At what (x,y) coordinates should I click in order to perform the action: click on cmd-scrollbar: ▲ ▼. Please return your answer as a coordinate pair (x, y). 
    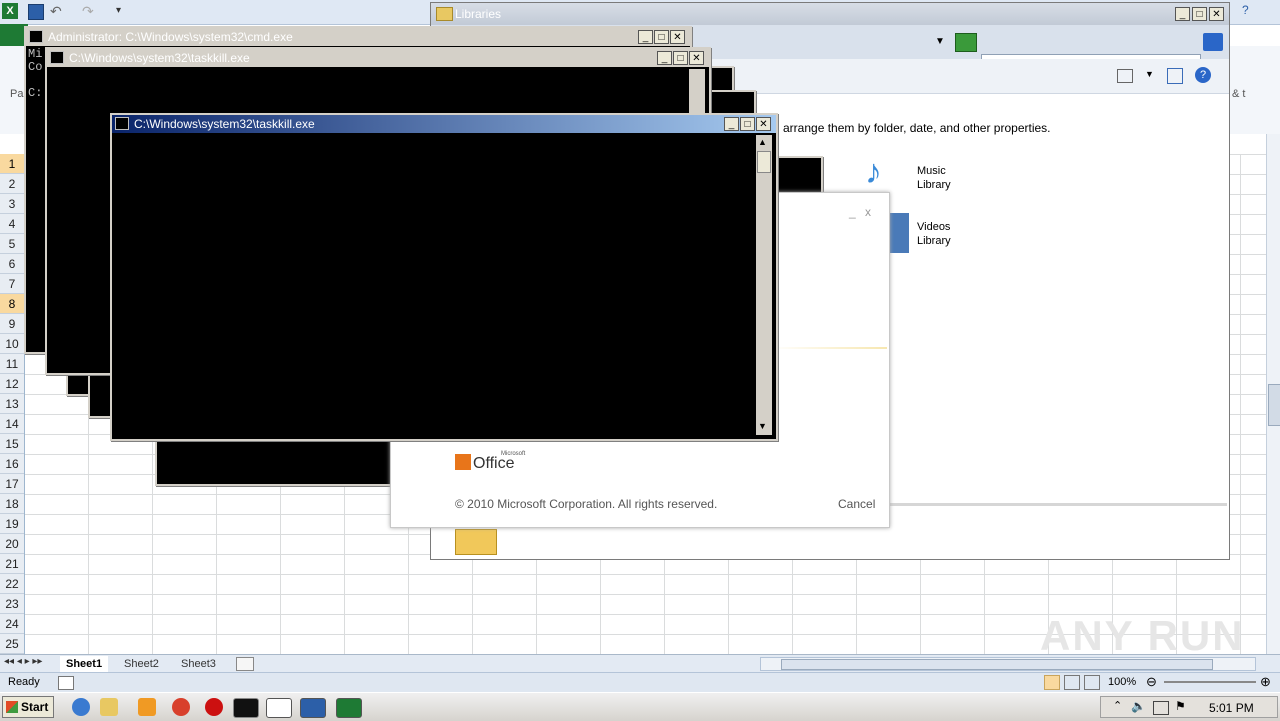
    Looking at the image, I should click on (764, 285).